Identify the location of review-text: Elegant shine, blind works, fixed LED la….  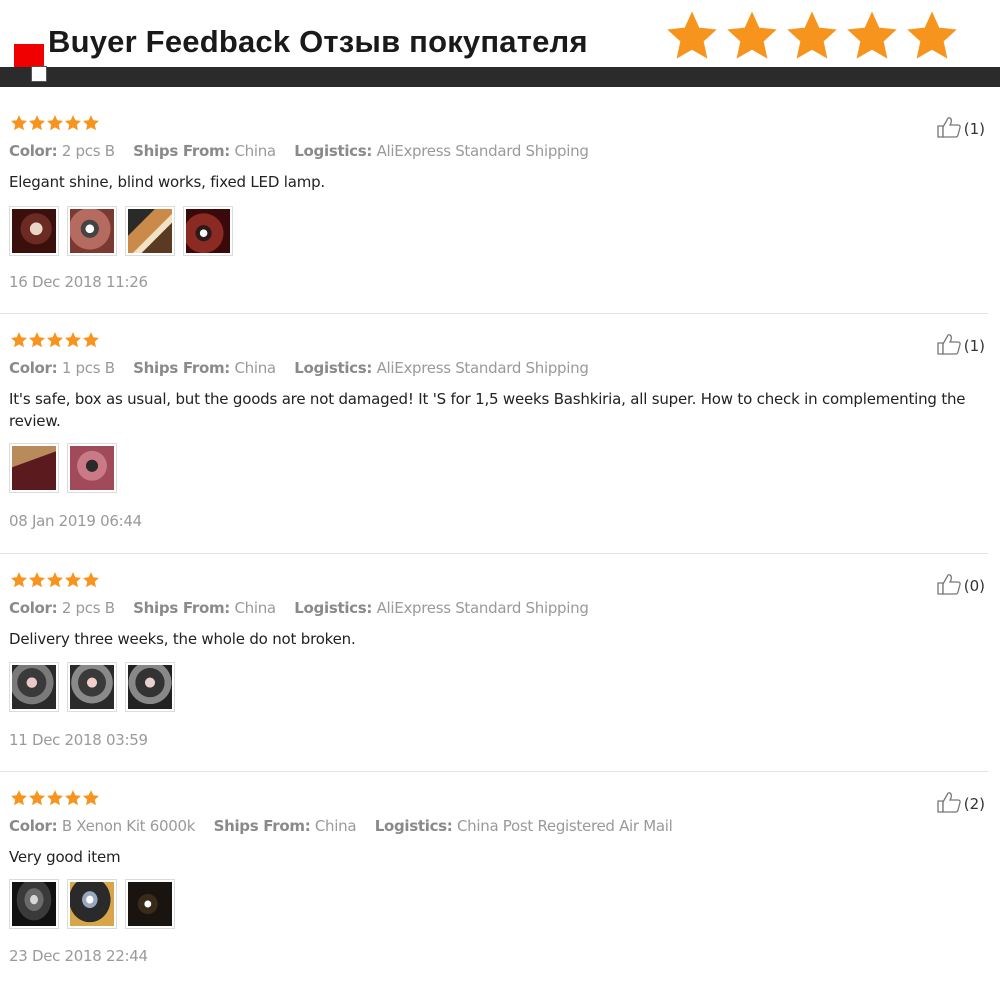
(167, 182).